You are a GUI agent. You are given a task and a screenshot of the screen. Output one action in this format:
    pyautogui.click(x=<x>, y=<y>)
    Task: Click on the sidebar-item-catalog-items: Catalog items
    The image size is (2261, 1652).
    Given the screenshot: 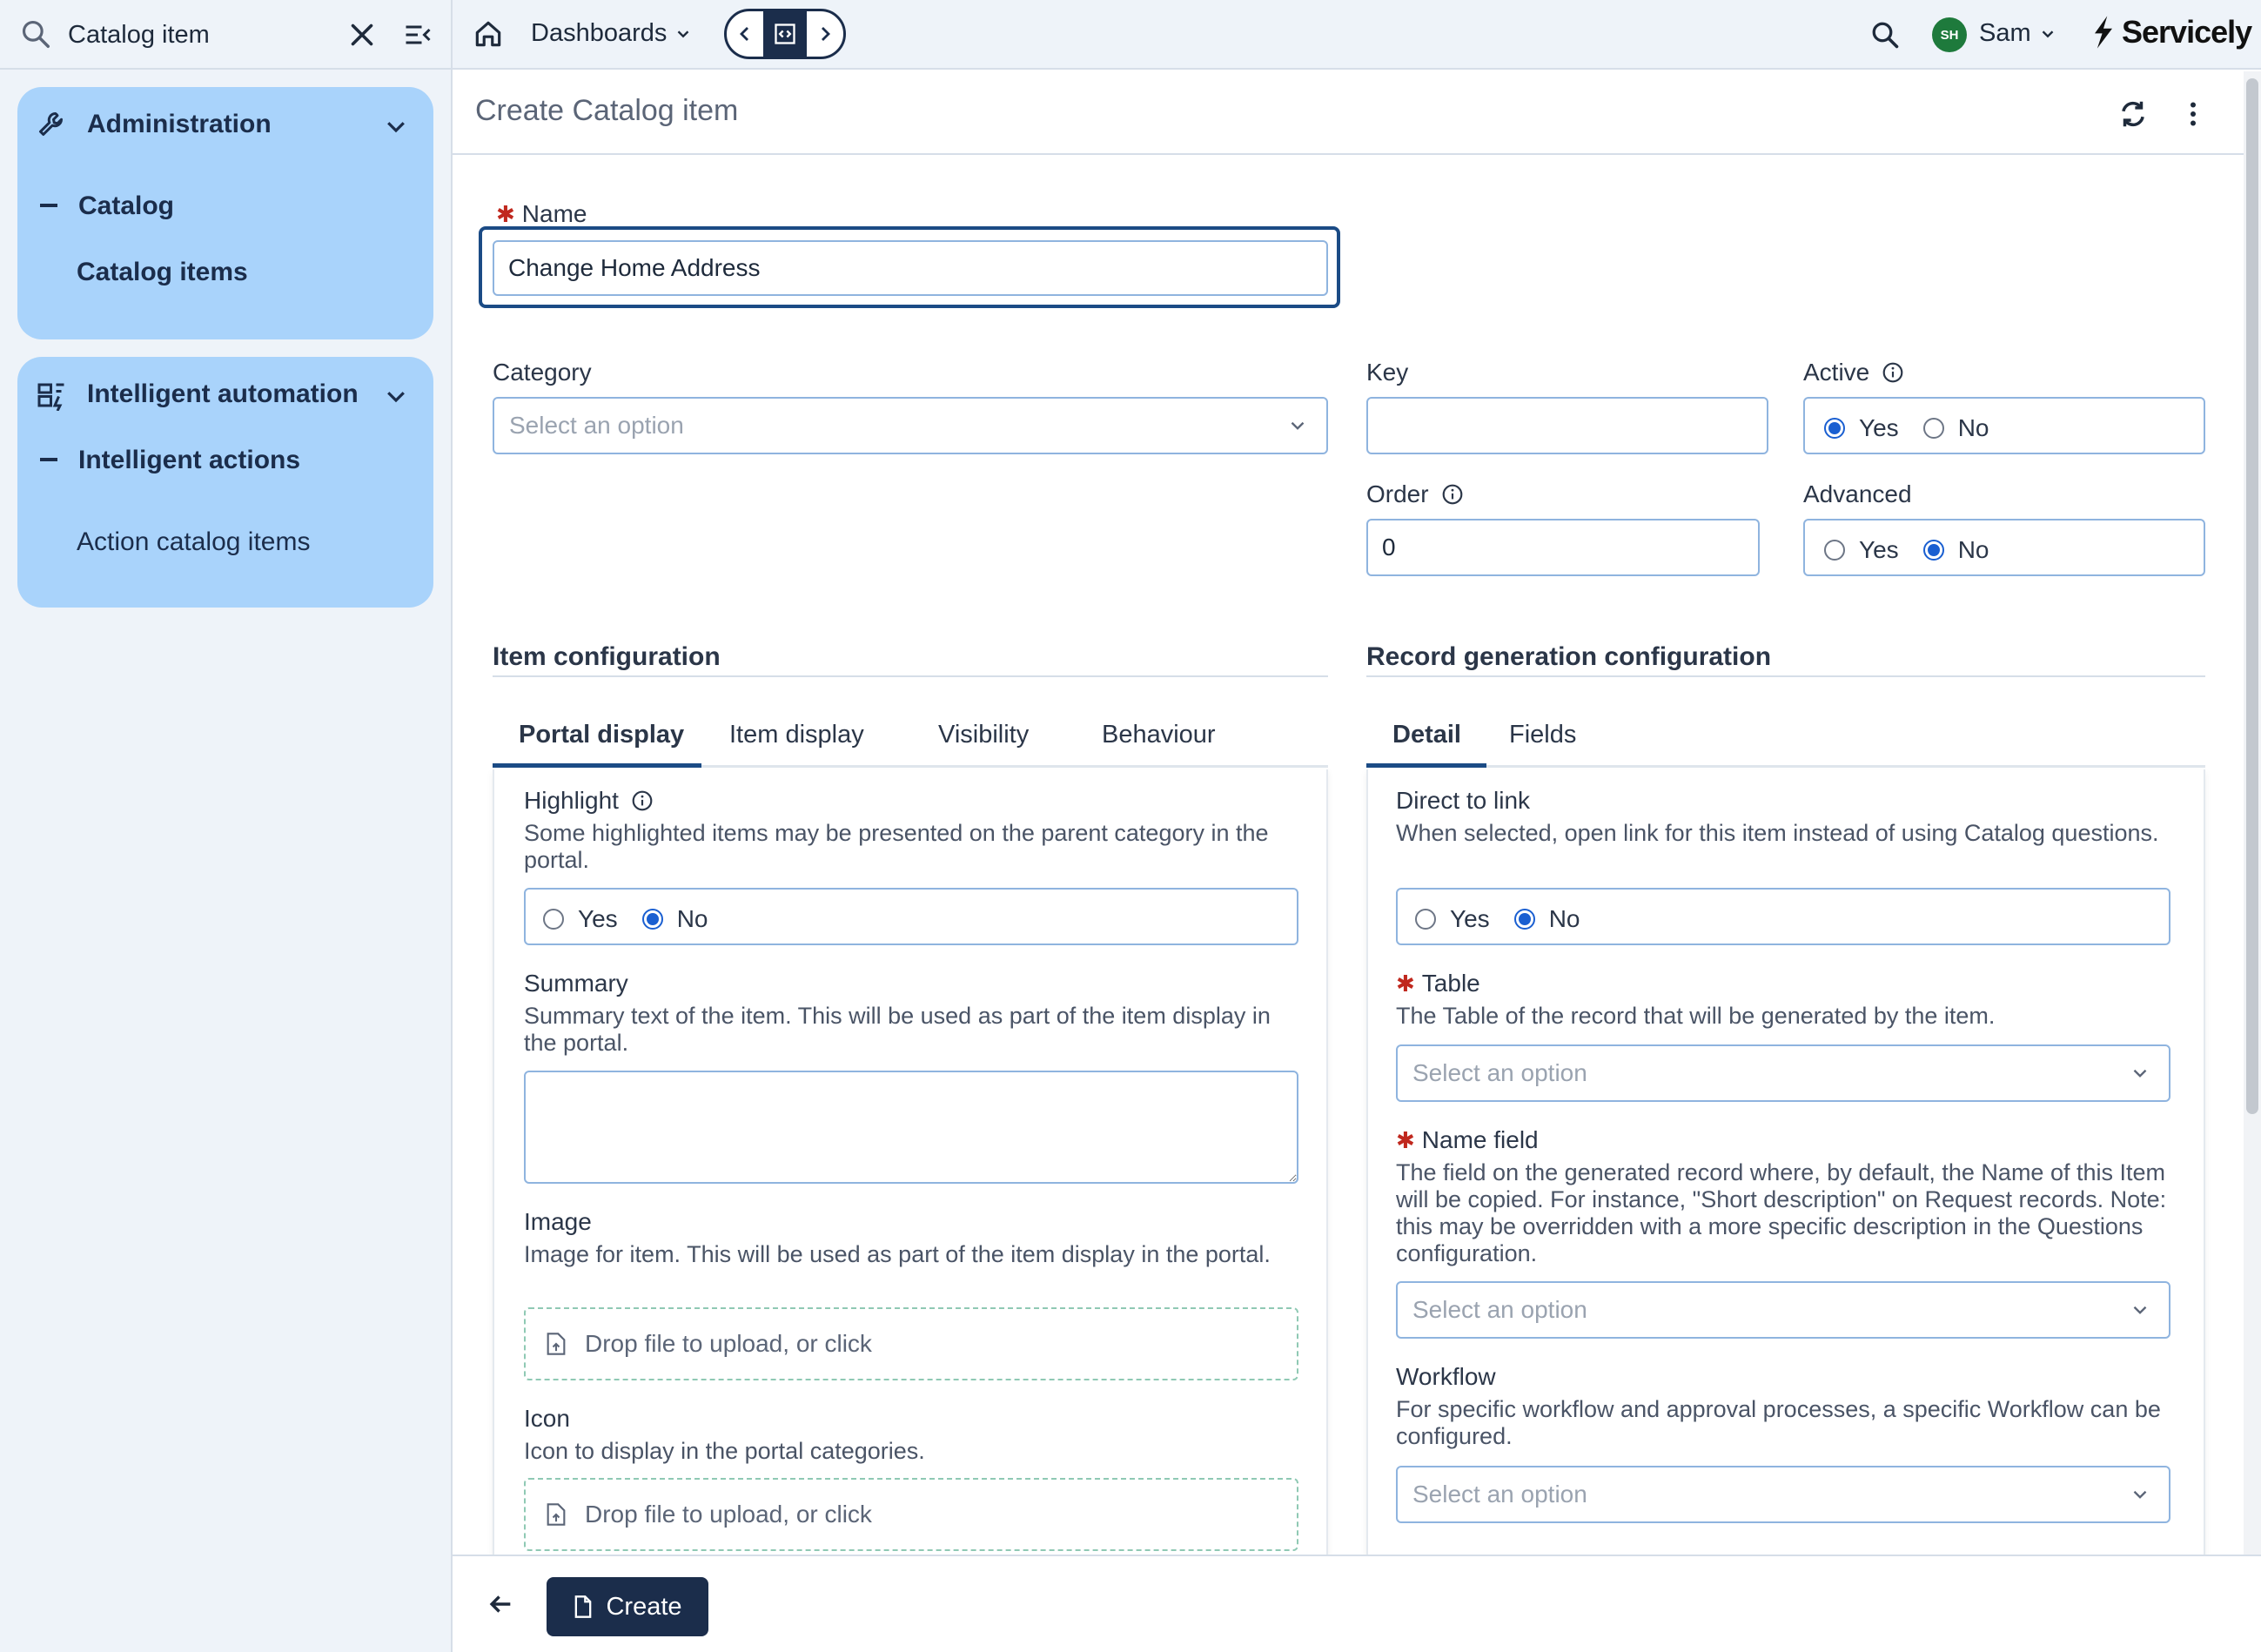 What is the action you would take?
    pyautogui.click(x=162, y=272)
    